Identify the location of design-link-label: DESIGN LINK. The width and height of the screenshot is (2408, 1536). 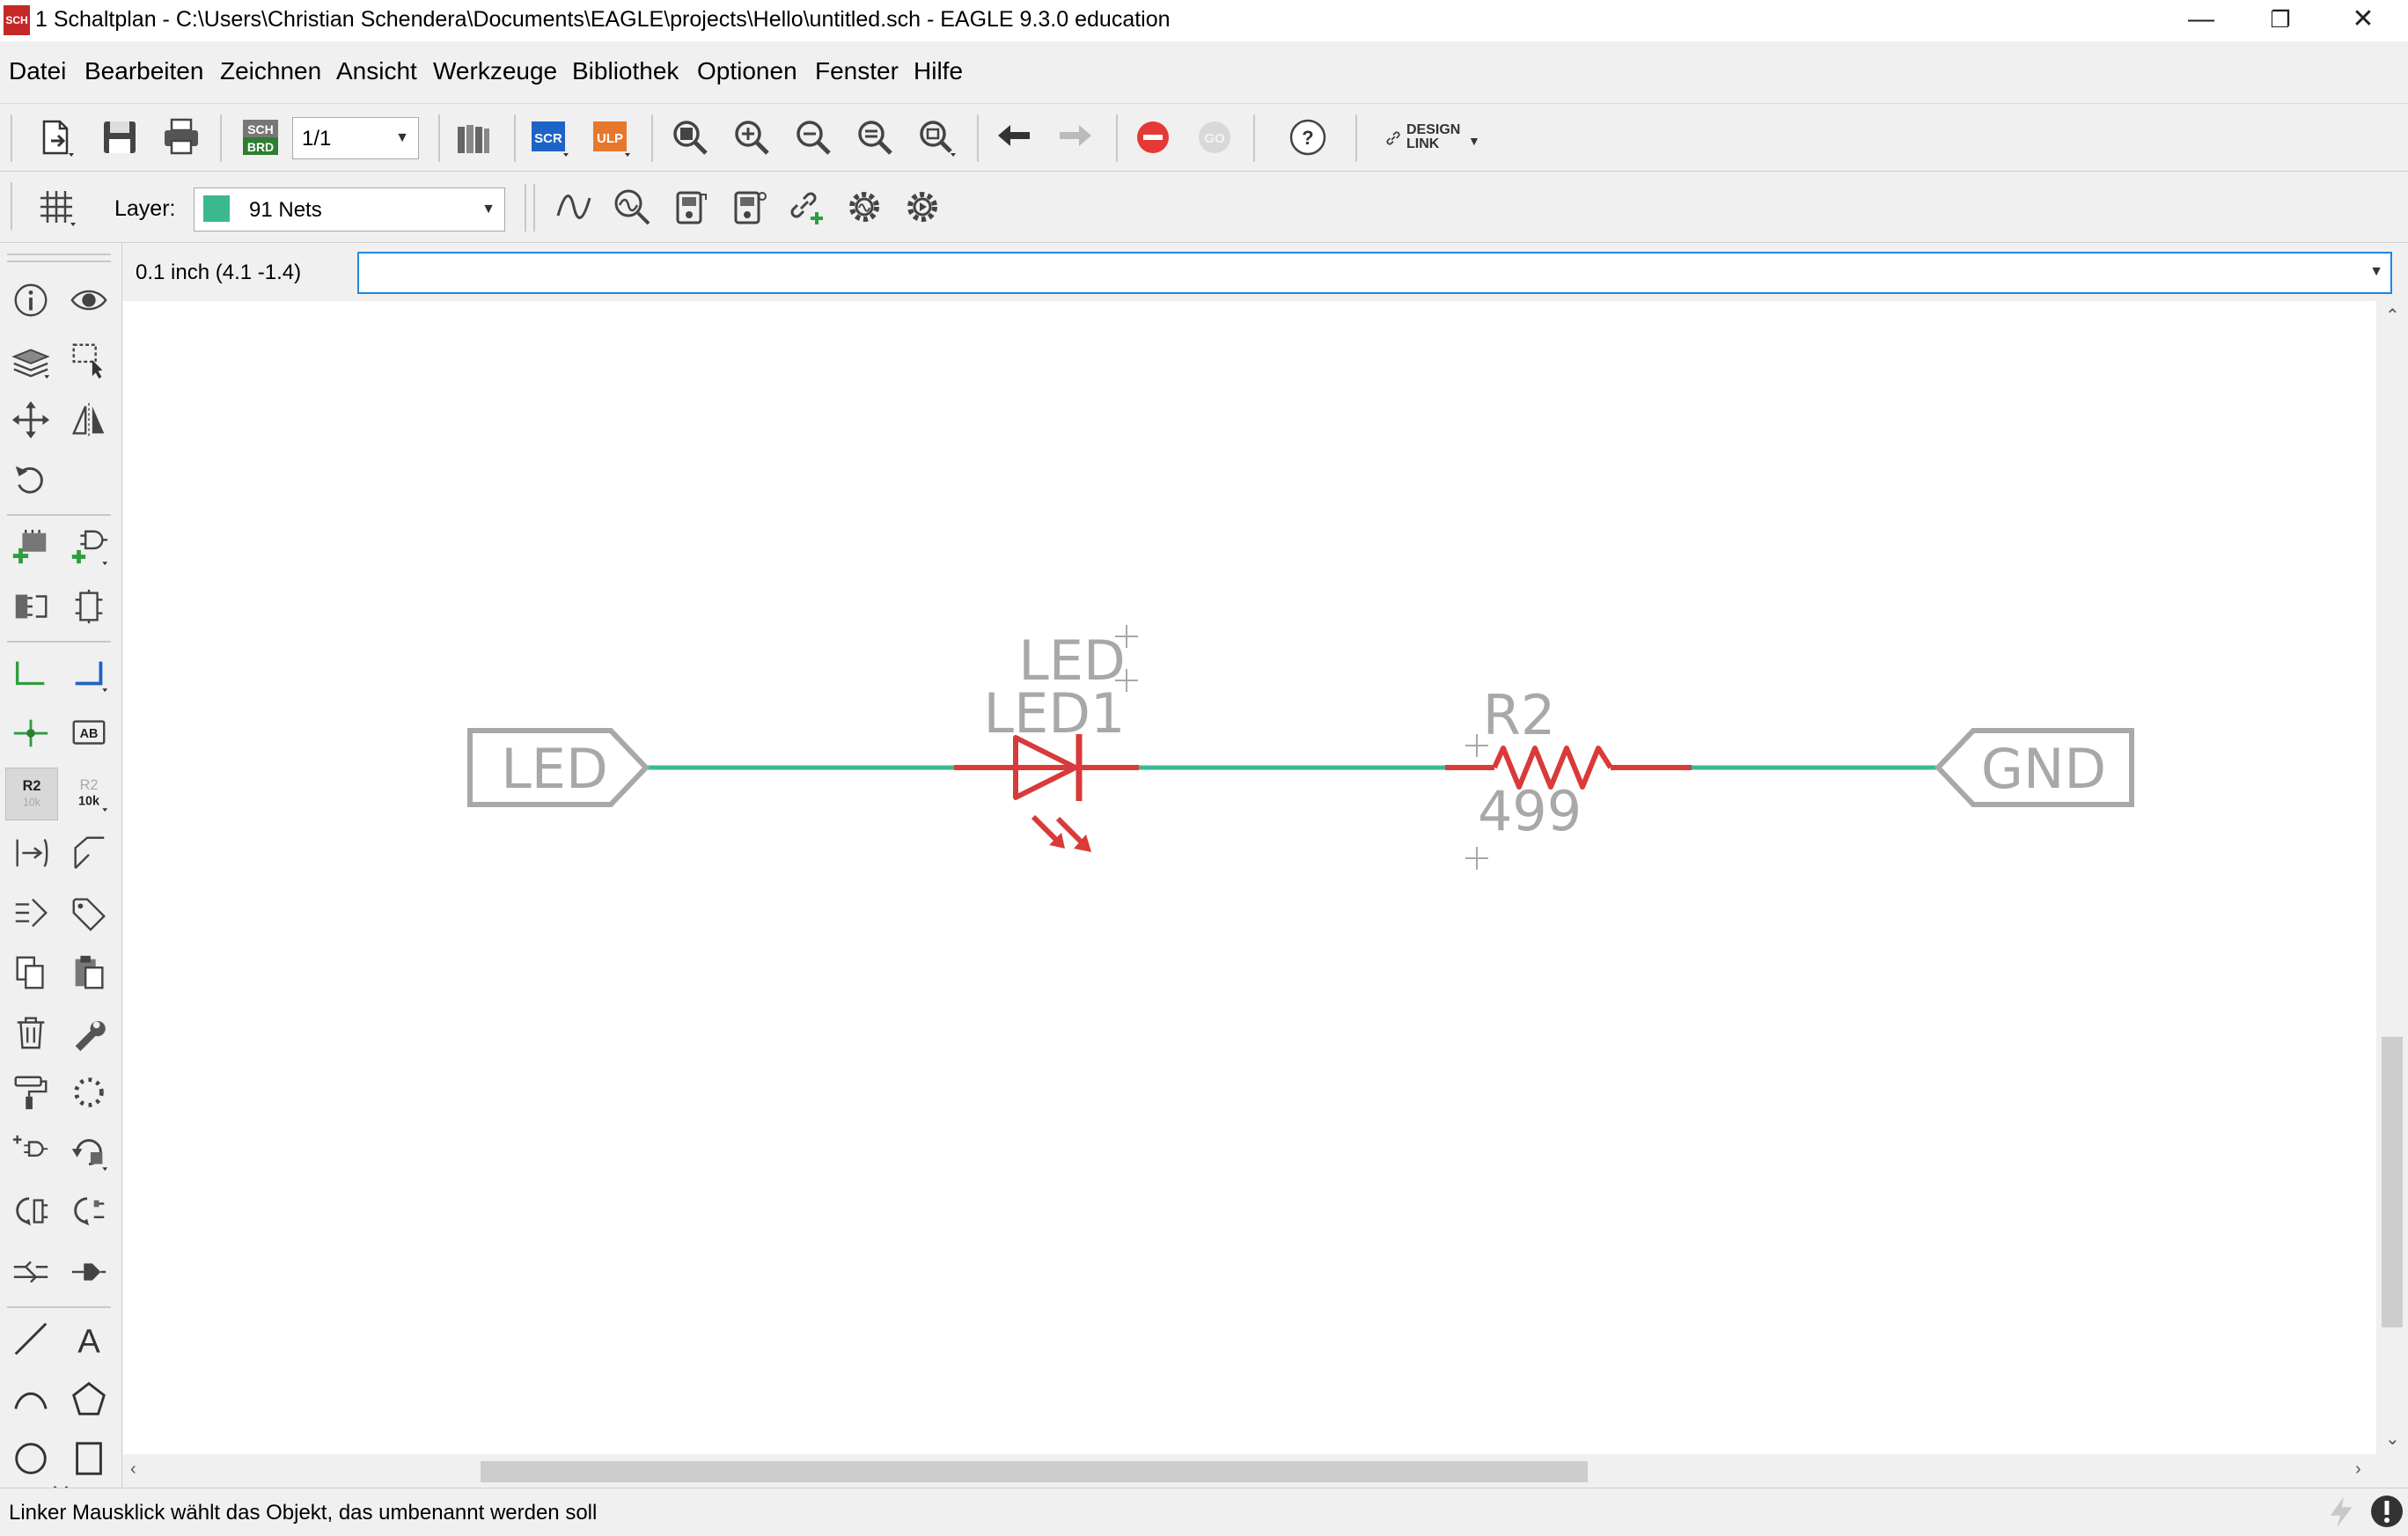
(1433, 136).